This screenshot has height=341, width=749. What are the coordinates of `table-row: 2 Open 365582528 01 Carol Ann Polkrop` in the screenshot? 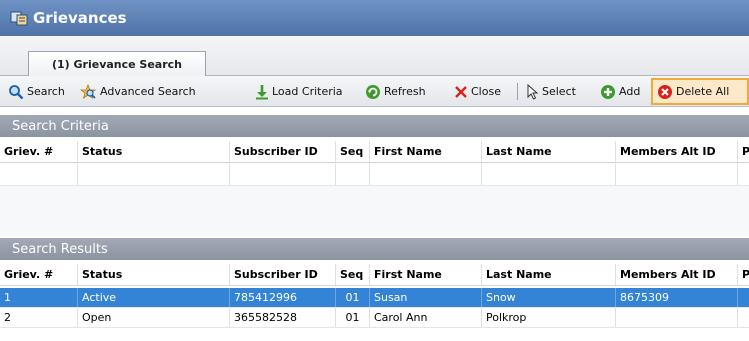 It's located at (374, 318).